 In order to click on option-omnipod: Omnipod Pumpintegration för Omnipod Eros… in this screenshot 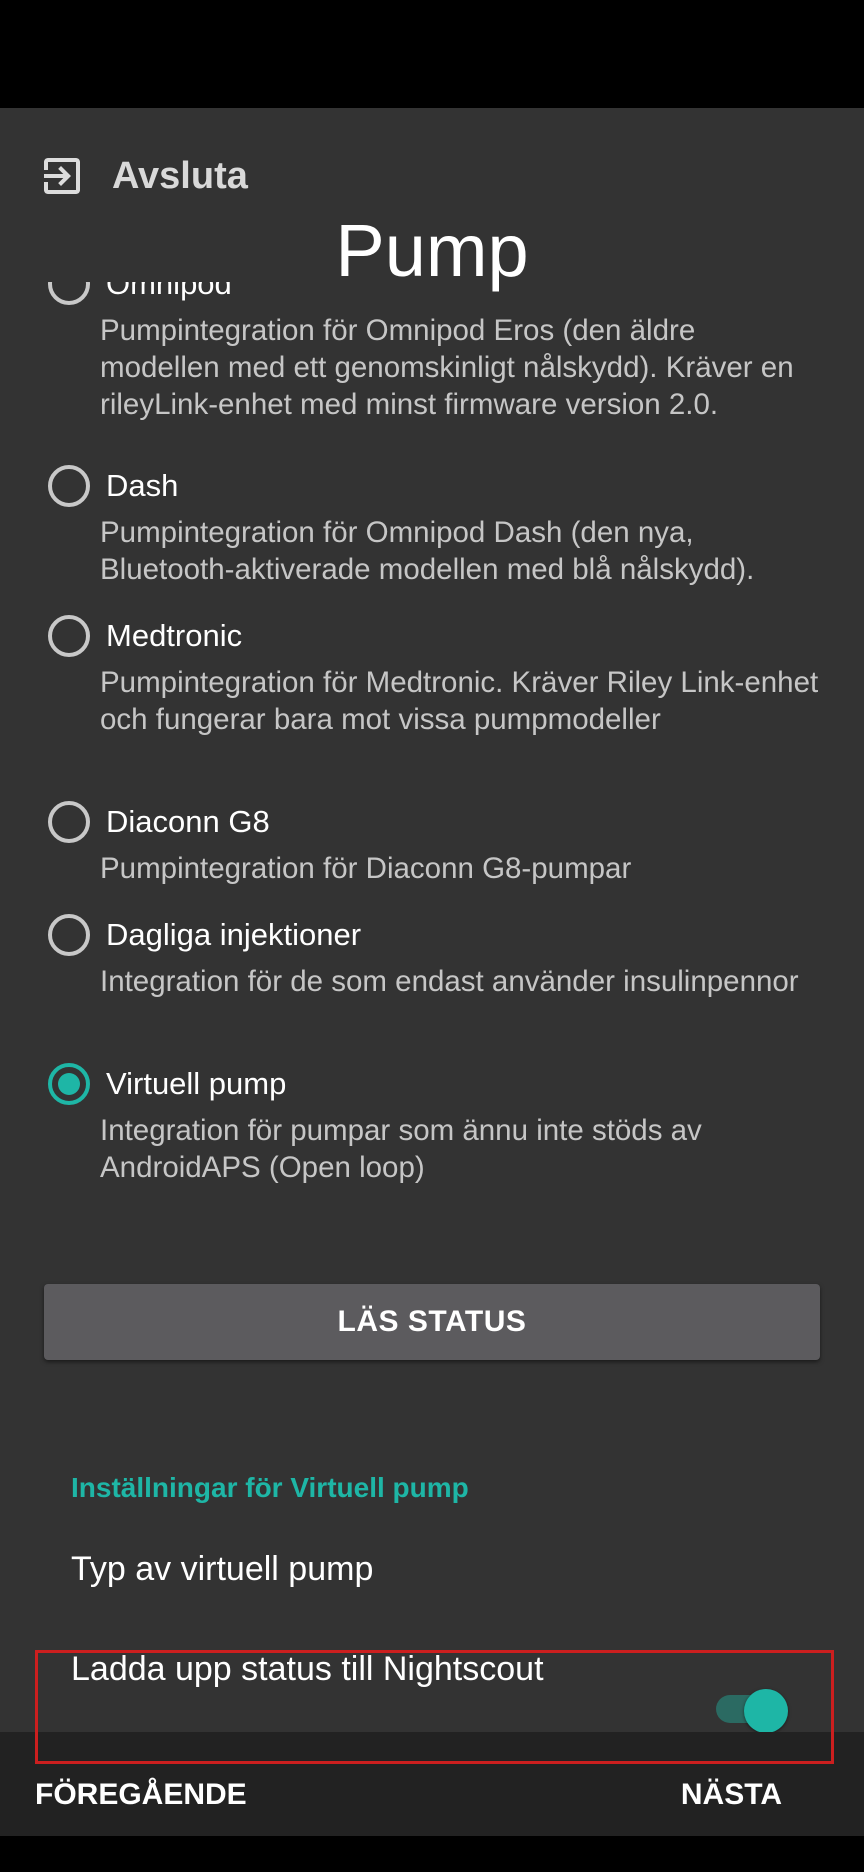, I will do `click(432, 352)`.